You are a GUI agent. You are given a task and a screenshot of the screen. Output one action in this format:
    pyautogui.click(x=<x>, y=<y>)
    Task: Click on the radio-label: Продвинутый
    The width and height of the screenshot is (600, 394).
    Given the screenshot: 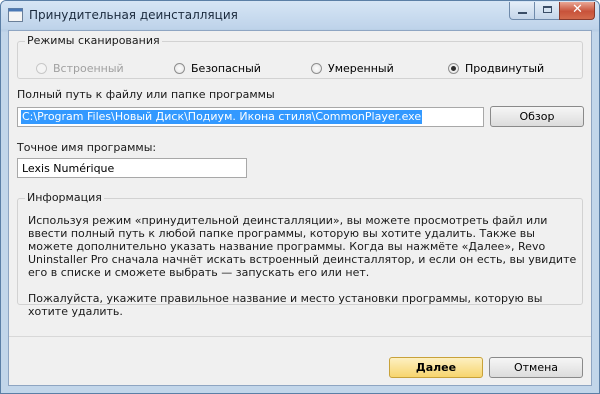 What is the action you would take?
    pyautogui.click(x=505, y=68)
    